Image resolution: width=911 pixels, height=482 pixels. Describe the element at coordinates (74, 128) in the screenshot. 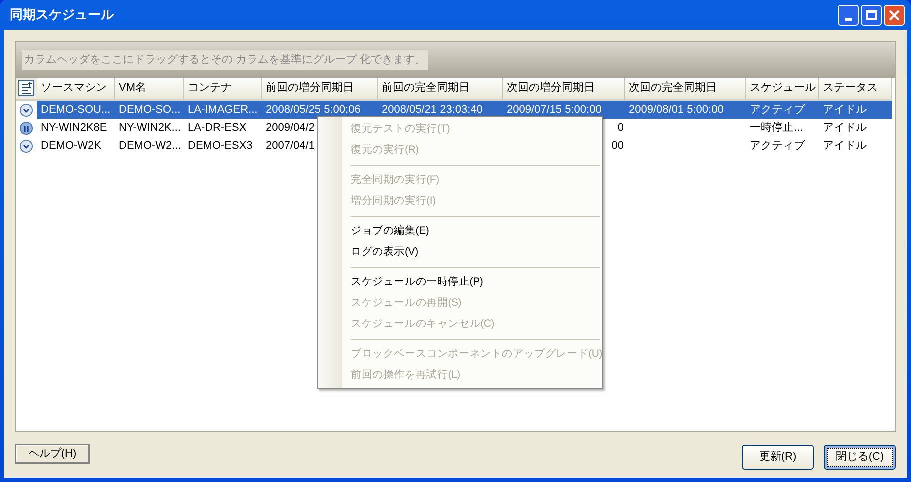

I see `table-cell-text: NY-WIN2K8E` at that location.